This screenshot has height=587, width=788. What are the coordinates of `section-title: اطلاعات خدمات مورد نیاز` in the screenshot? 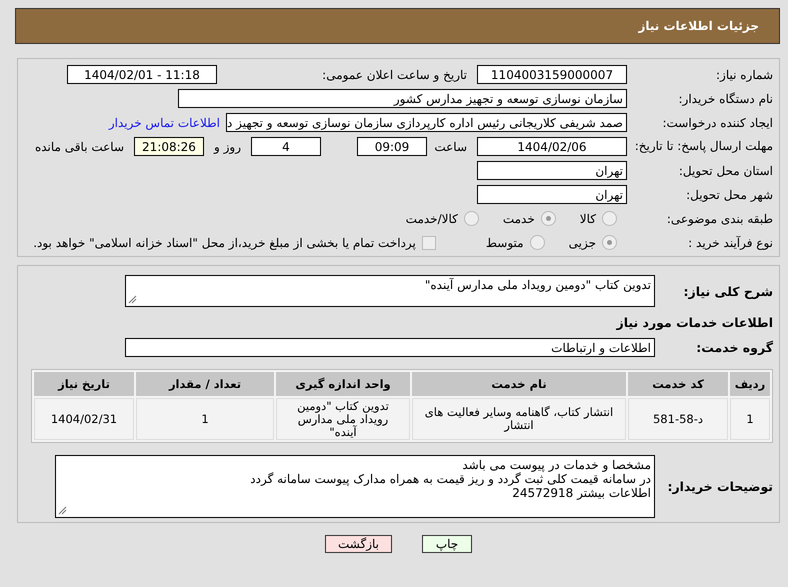 It's located at (694, 322).